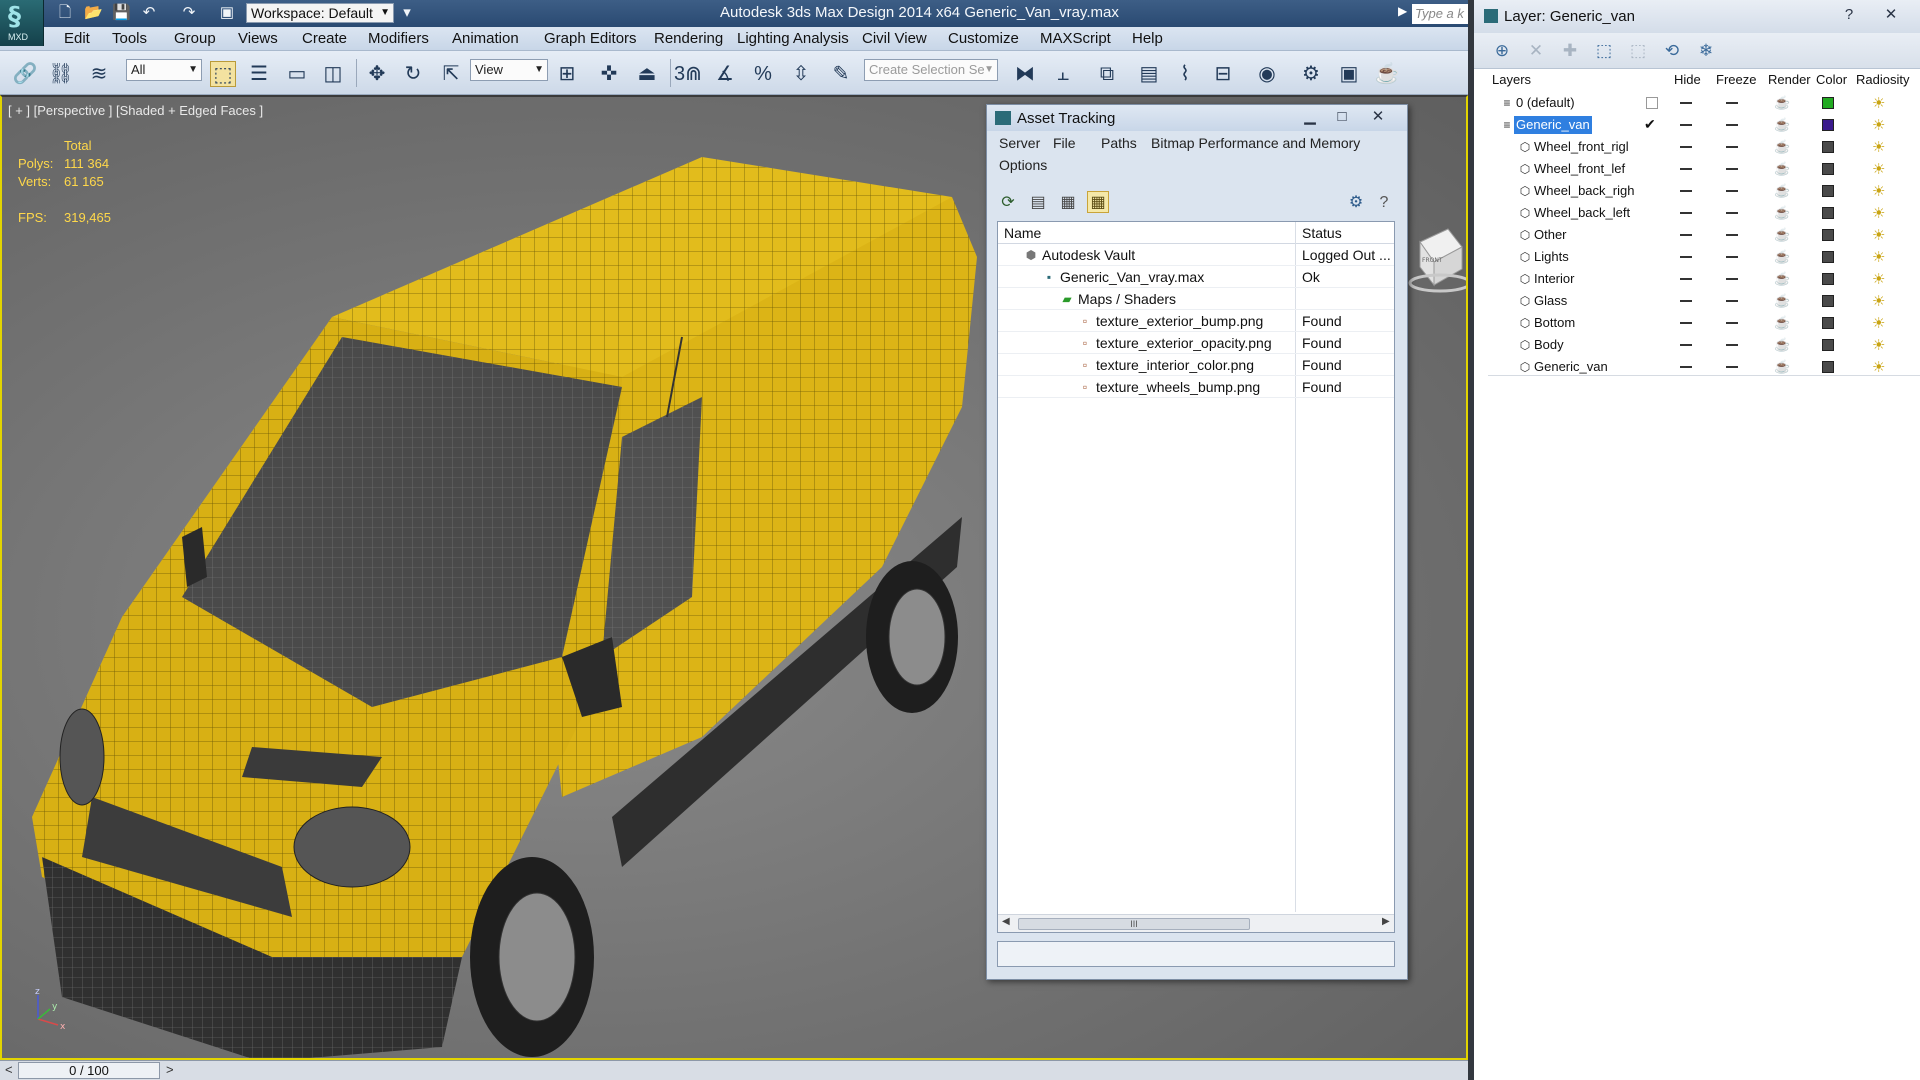 Image resolution: width=1920 pixels, height=1080 pixels. Describe the element at coordinates (164, 70) in the screenshot. I see `selection-filter-dropdown: All ▼` at that location.